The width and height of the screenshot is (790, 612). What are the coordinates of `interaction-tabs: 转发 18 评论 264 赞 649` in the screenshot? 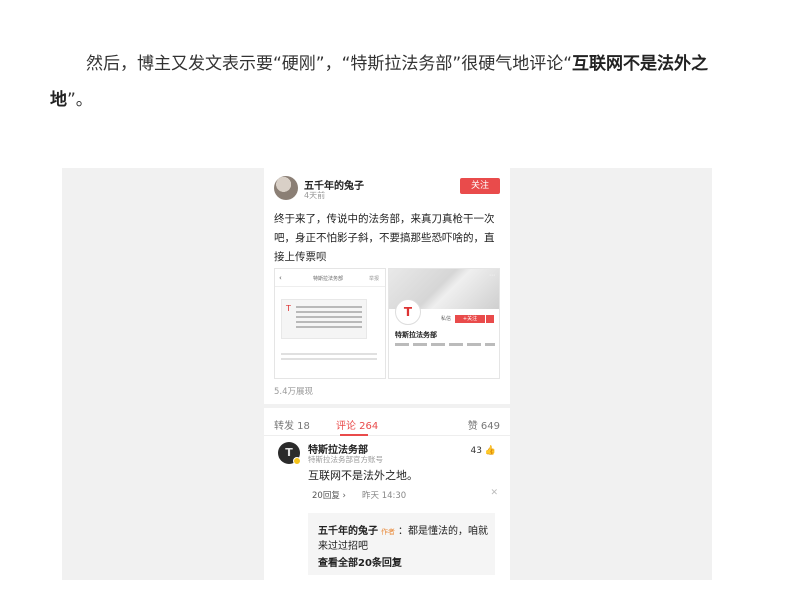 It's located at (387, 422).